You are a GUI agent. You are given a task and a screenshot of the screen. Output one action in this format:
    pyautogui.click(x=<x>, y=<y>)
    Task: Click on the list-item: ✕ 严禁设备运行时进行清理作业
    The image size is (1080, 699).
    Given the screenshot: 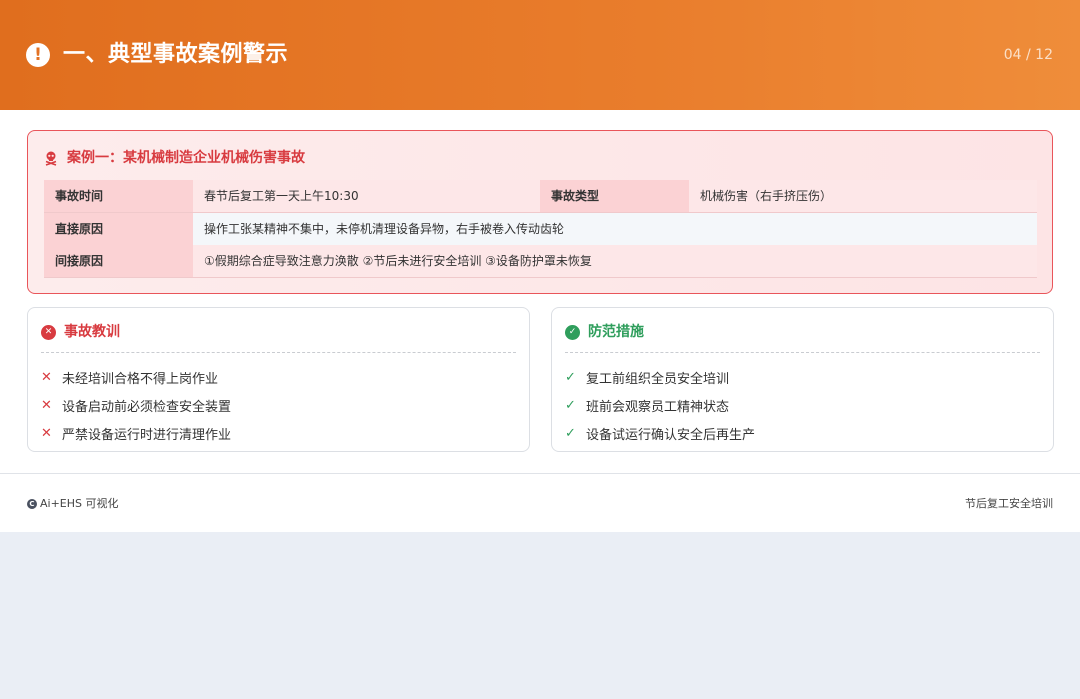 What is the action you would take?
    pyautogui.click(x=136, y=433)
    